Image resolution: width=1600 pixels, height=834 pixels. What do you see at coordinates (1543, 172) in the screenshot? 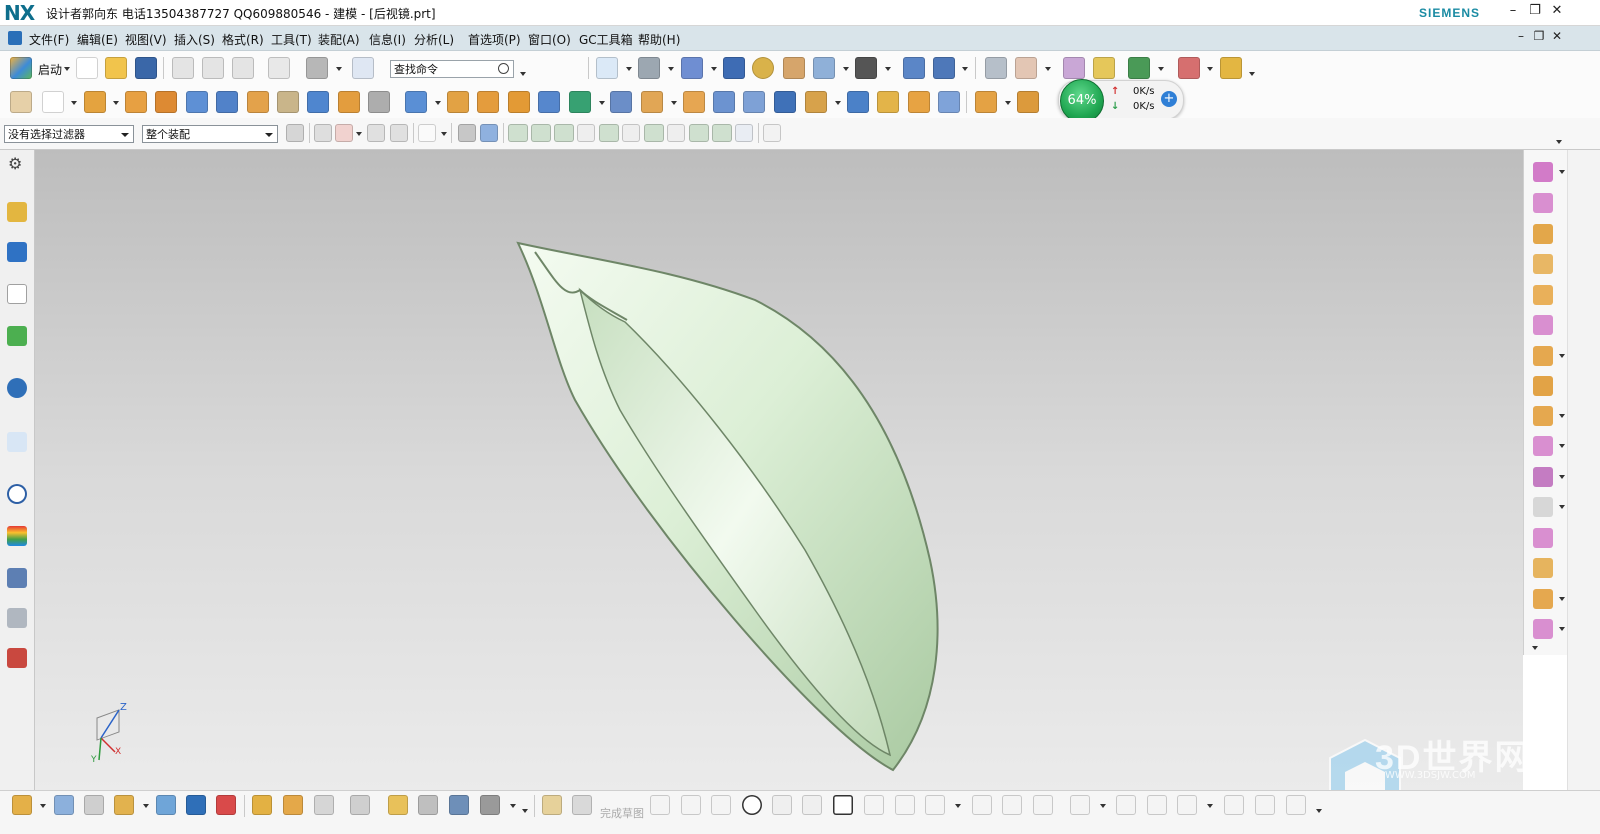
I see `wcs-origin-icon` at bounding box center [1543, 172].